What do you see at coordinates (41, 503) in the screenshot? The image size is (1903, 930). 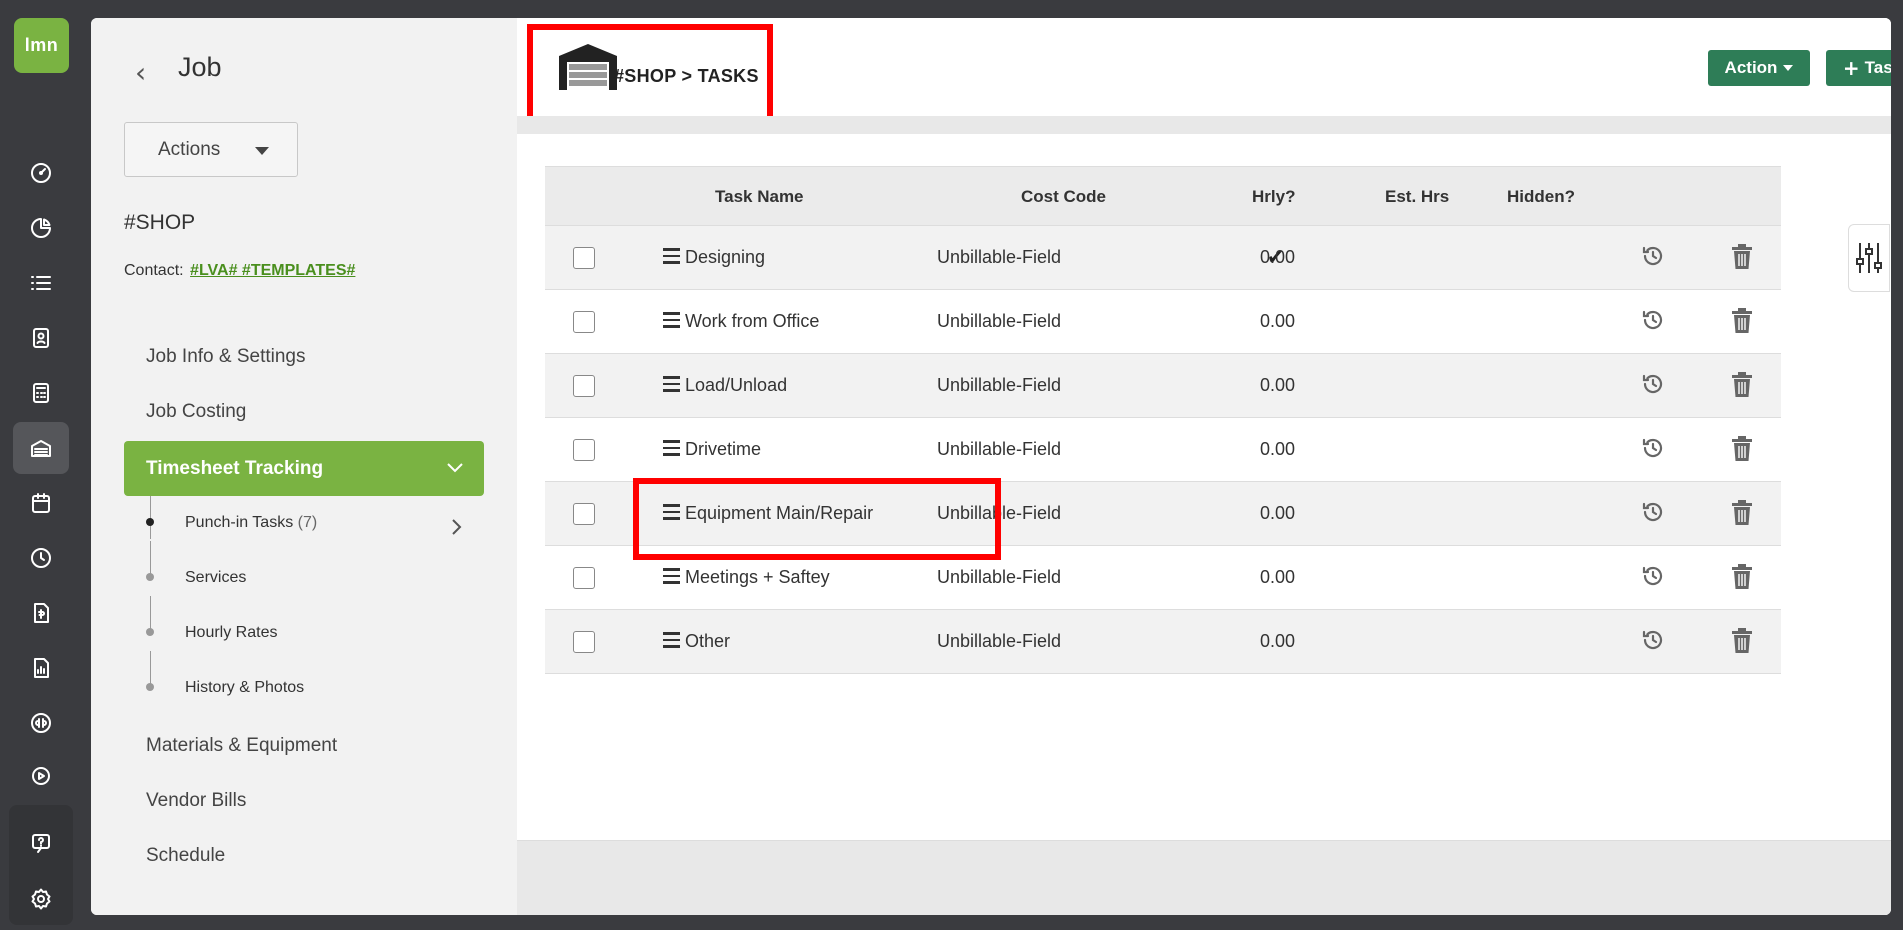 I see `calendar-icon` at bounding box center [41, 503].